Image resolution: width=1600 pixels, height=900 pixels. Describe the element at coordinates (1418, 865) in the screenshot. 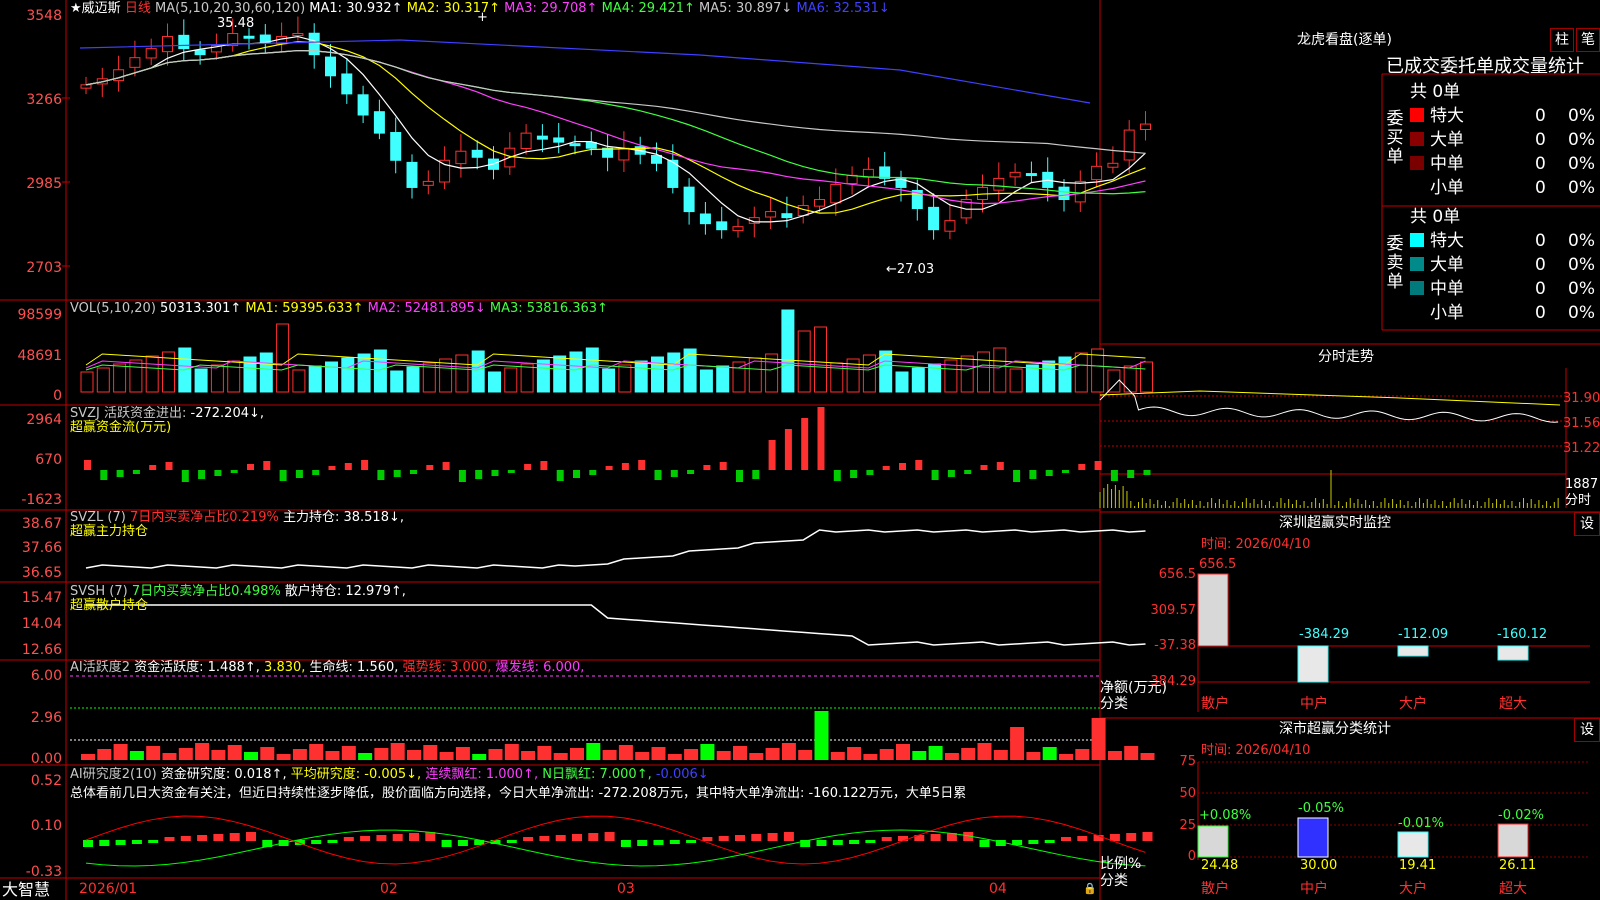

I see `classify-val-3: 19.41` at that location.